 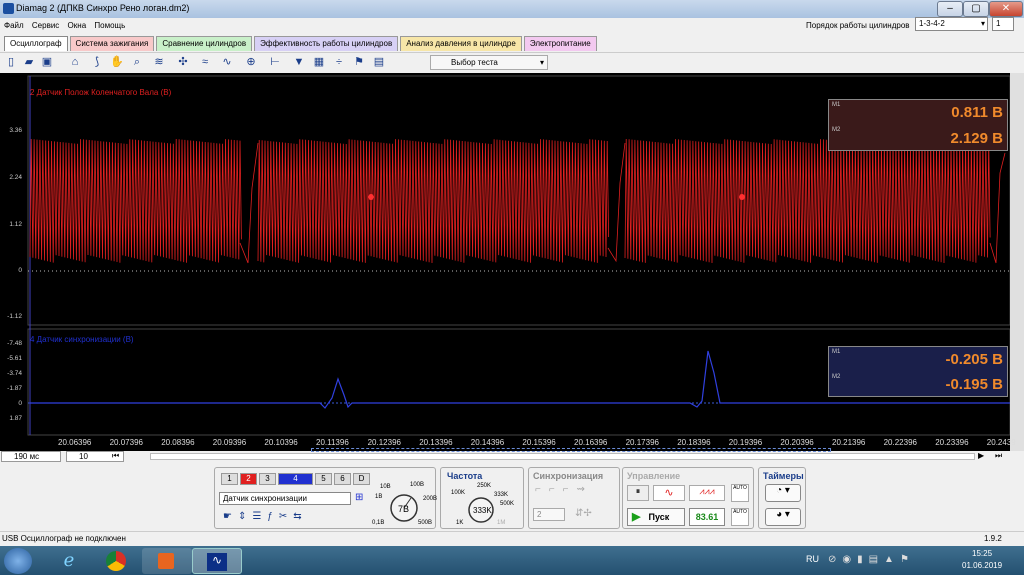 What do you see at coordinates (836, 130) in the screenshot?
I see `m2-tag: M2` at bounding box center [836, 130].